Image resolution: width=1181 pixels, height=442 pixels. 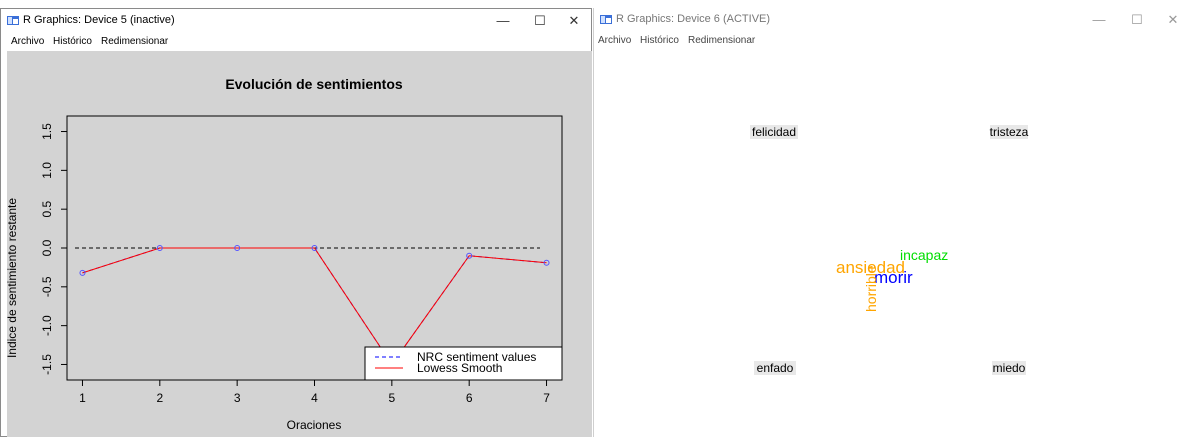 What do you see at coordinates (693, 19) in the screenshot?
I see `window-title: R Graphics: Device 6 (ACTIVE)` at bounding box center [693, 19].